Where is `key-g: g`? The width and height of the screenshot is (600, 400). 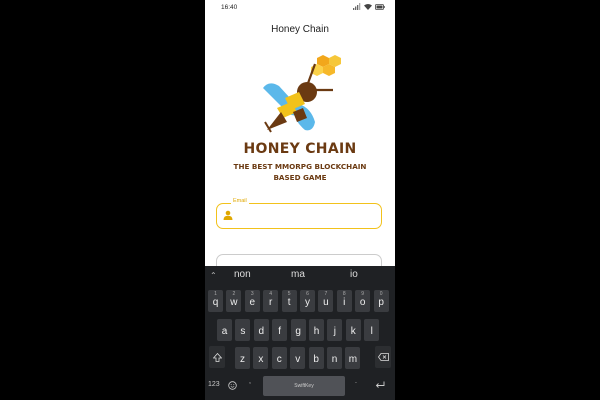
key-g: g is located at coordinates (298, 330).